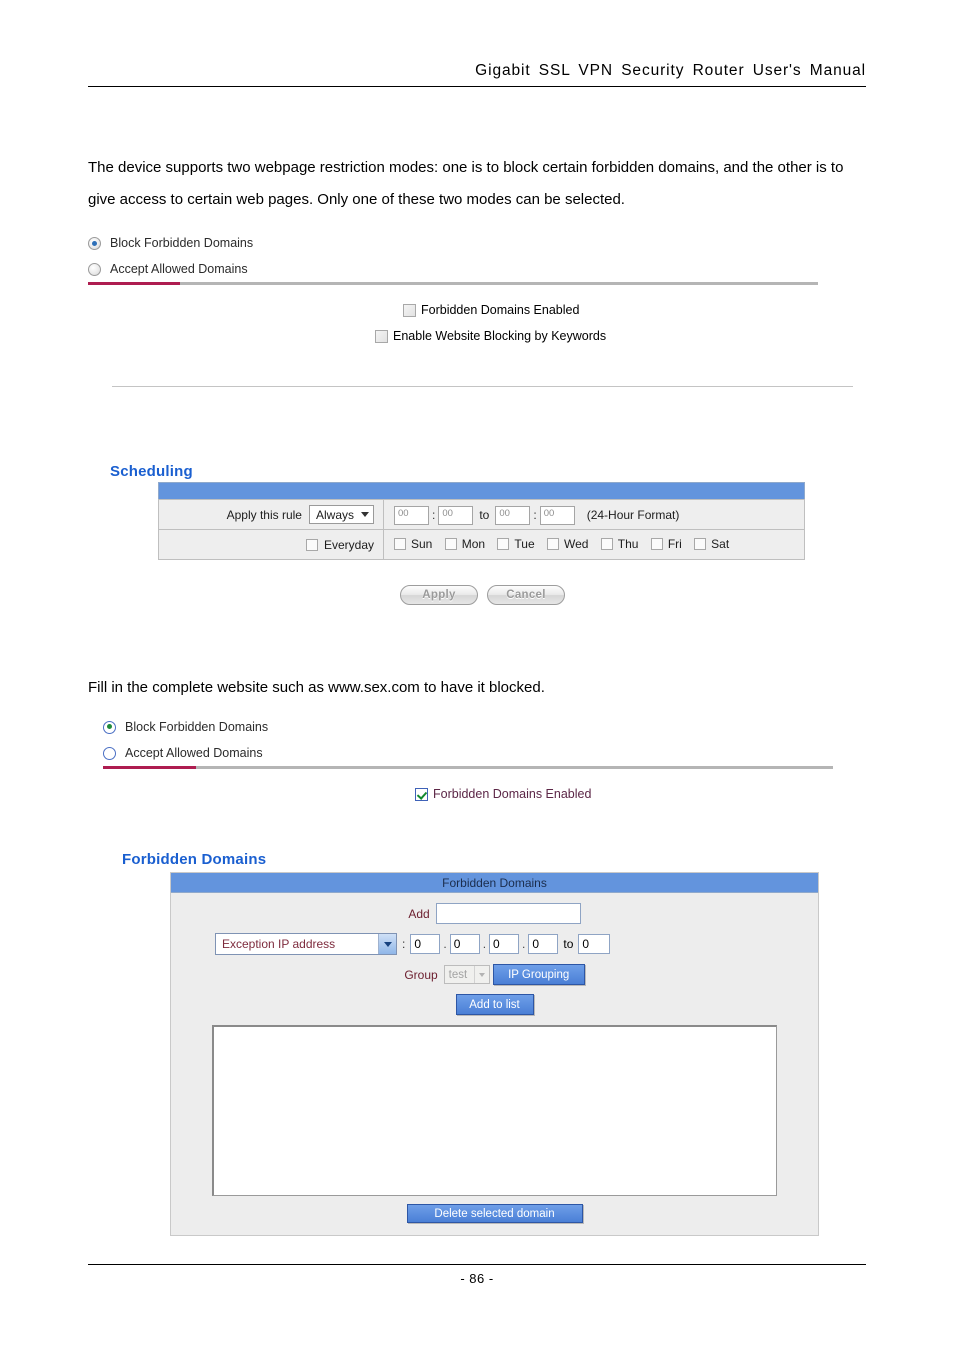 The height and width of the screenshot is (1350, 954). What do you see at coordinates (456, 515) in the screenshot?
I see `time-from-minute-input: 00` at bounding box center [456, 515].